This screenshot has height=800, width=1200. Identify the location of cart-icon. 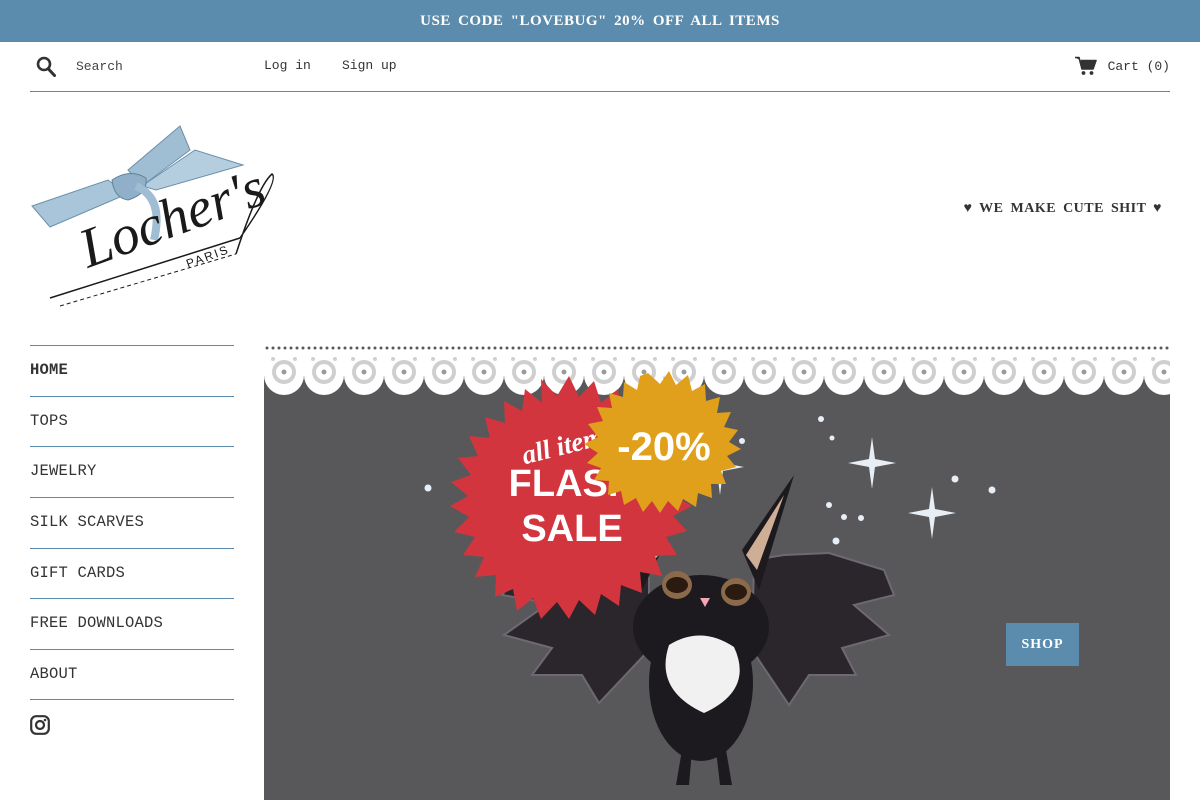
(1085, 65).